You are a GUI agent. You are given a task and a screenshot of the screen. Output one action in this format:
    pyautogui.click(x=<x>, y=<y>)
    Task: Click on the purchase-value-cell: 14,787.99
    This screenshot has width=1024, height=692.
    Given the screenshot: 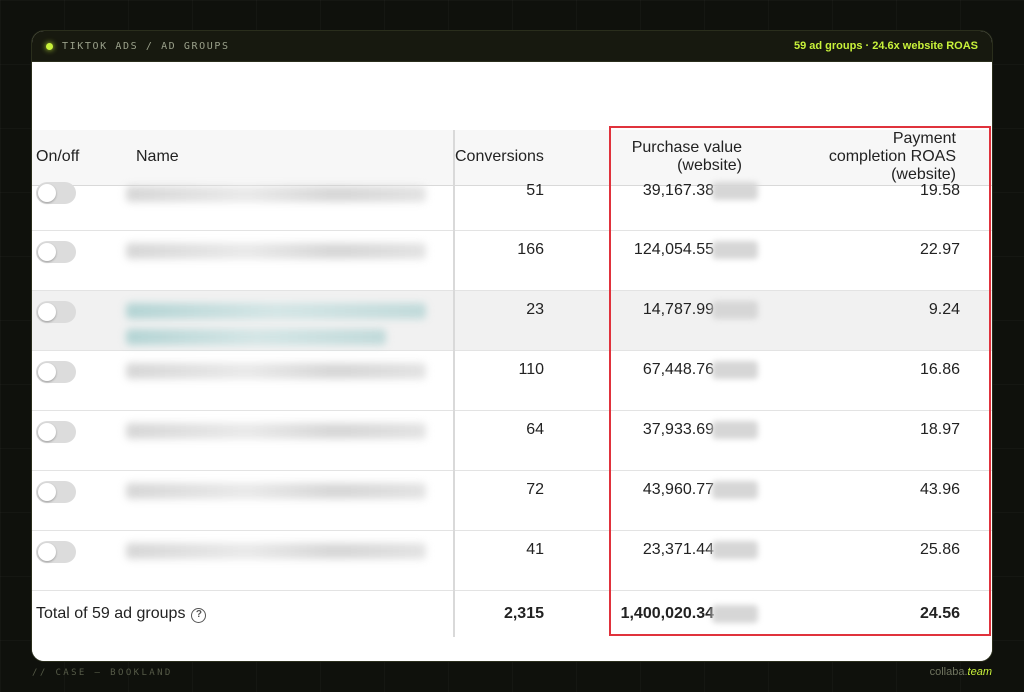 What is the action you would take?
    pyautogui.click(x=681, y=320)
    